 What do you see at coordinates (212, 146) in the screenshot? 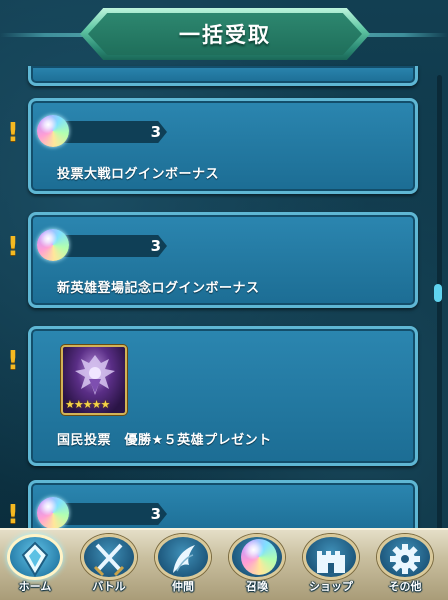
I see `list-item: ! 3 投票大戦ログインボーナス` at bounding box center [212, 146].